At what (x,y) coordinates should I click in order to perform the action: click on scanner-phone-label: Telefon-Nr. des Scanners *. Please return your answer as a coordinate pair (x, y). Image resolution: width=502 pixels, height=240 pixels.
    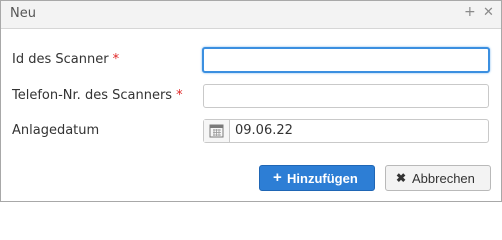
    Looking at the image, I should click on (97, 95).